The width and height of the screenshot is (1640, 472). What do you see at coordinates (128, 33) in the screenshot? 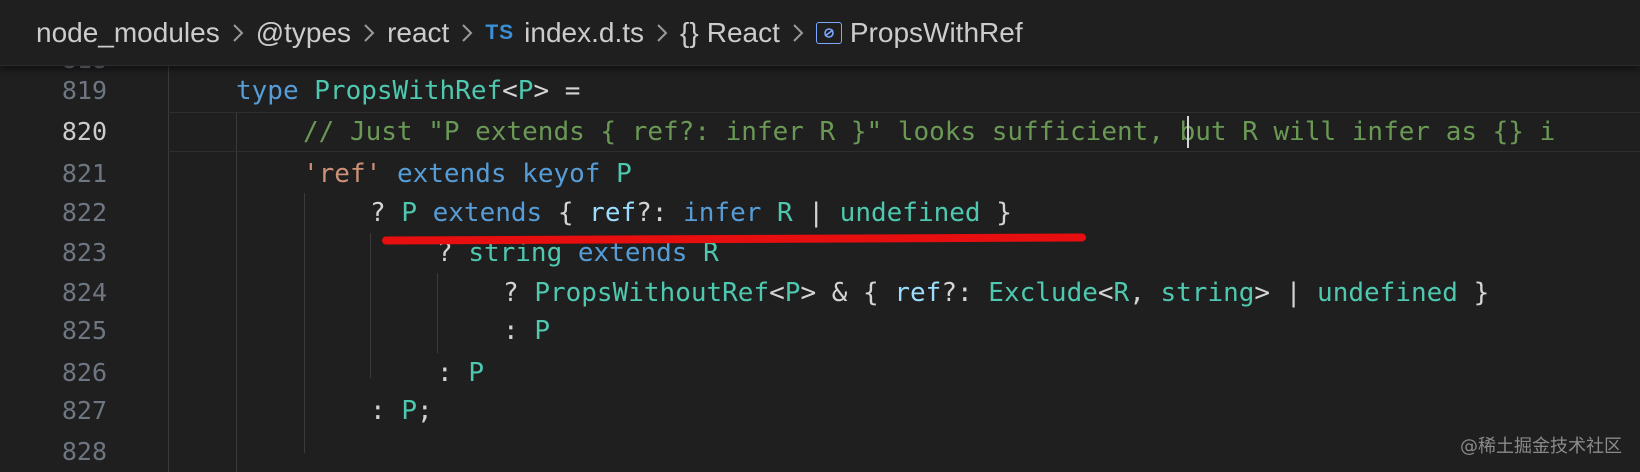
I see `breadcrumb-item-node-modules: node_modules` at bounding box center [128, 33].